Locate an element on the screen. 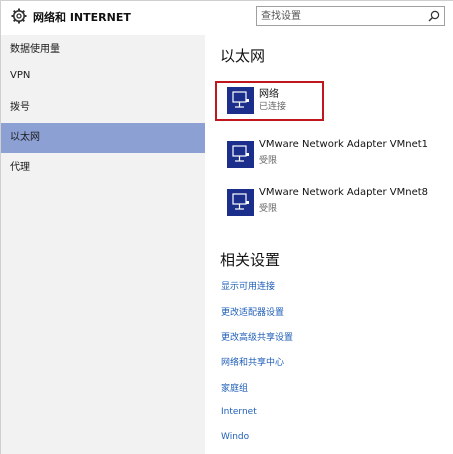 The width and height of the screenshot is (453, 454). search-box is located at coordinates (350, 16).